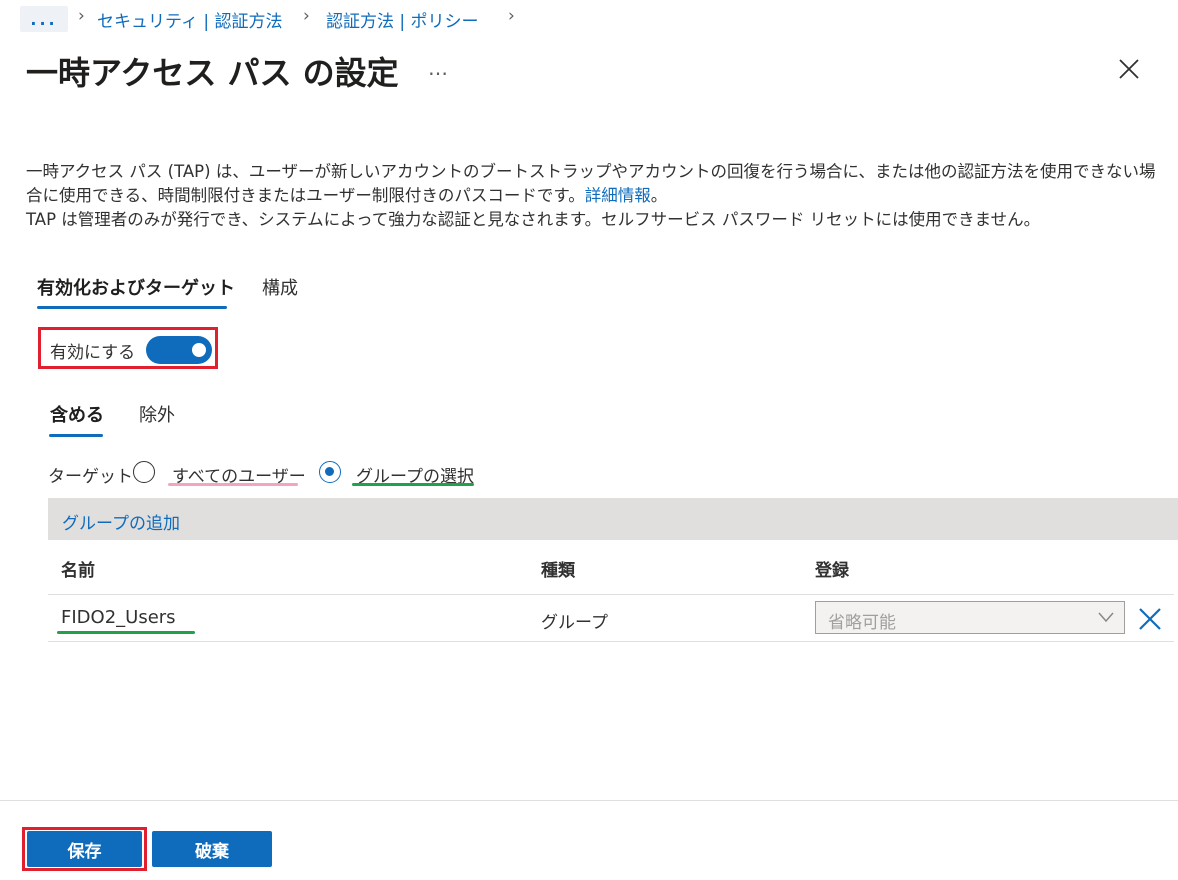 This screenshot has height=880, width=1178. What do you see at coordinates (118, 617) in the screenshot?
I see `group-name-cell: FIDO2_Users` at bounding box center [118, 617].